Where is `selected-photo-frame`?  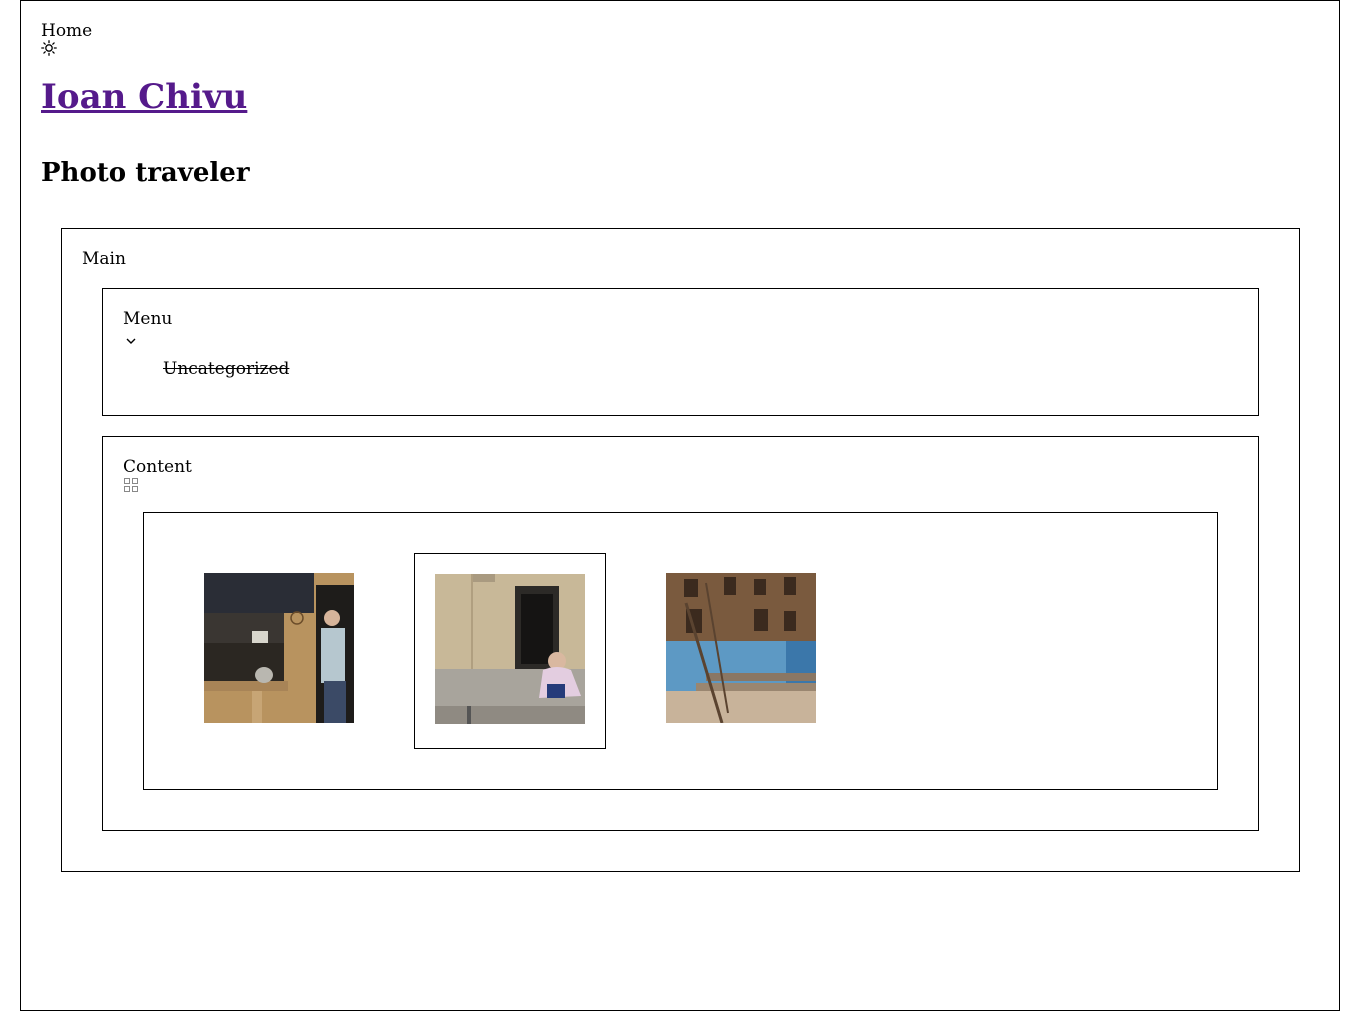 selected-photo-frame is located at coordinates (510, 651).